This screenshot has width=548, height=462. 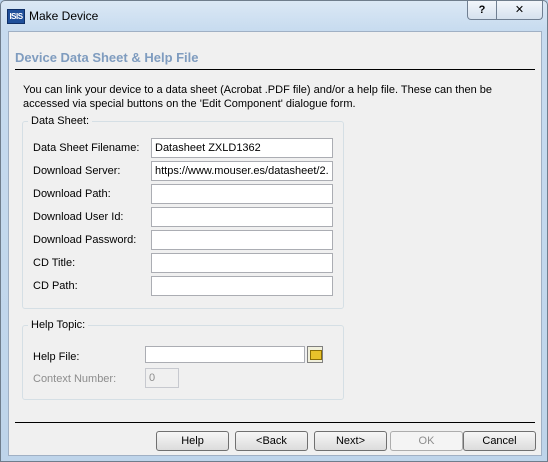 I want to click on folder-icon, so click(x=315, y=354).